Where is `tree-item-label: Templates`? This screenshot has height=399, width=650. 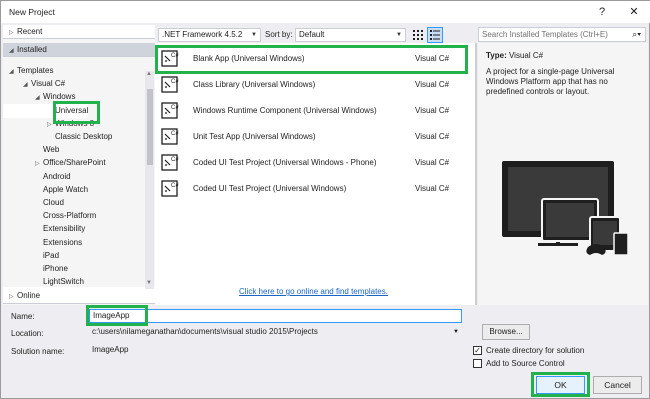
tree-item-label: Templates is located at coordinates (35, 70).